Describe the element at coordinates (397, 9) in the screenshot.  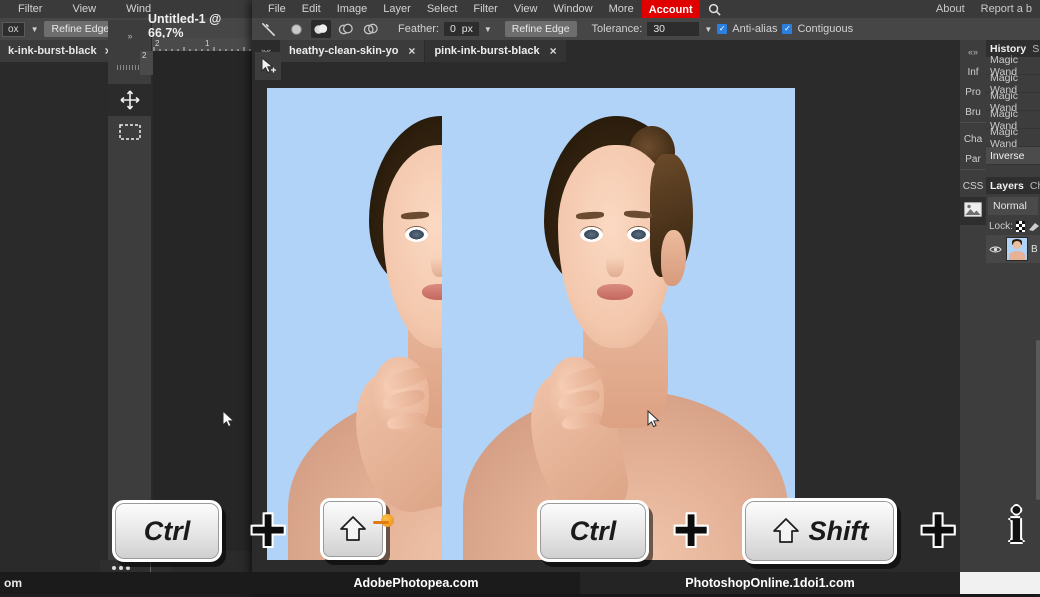
I see `menu-layer: Layer` at that location.